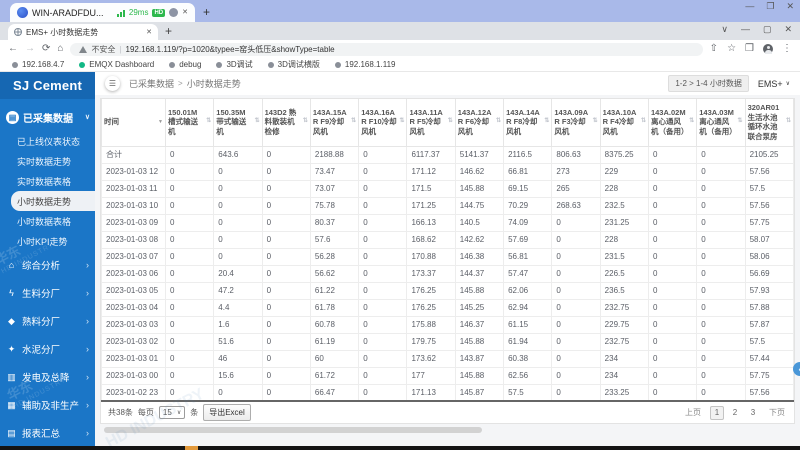 This screenshot has width=800, height=450. What do you see at coordinates (151, 83) in the screenshot?
I see `breadcrumb-parent: 已采集数据` at bounding box center [151, 83].